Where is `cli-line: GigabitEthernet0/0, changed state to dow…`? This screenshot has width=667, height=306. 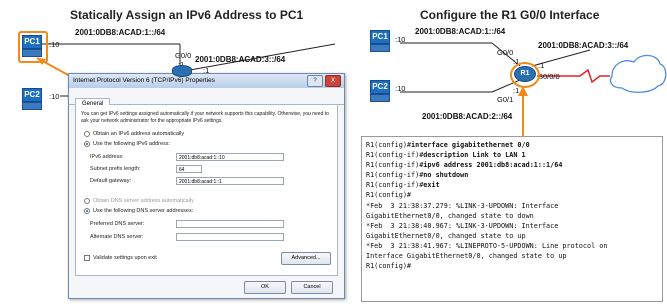 cli-line: GigabitEthernet0/0, changed state to dow… is located at coordinates (512, 216).